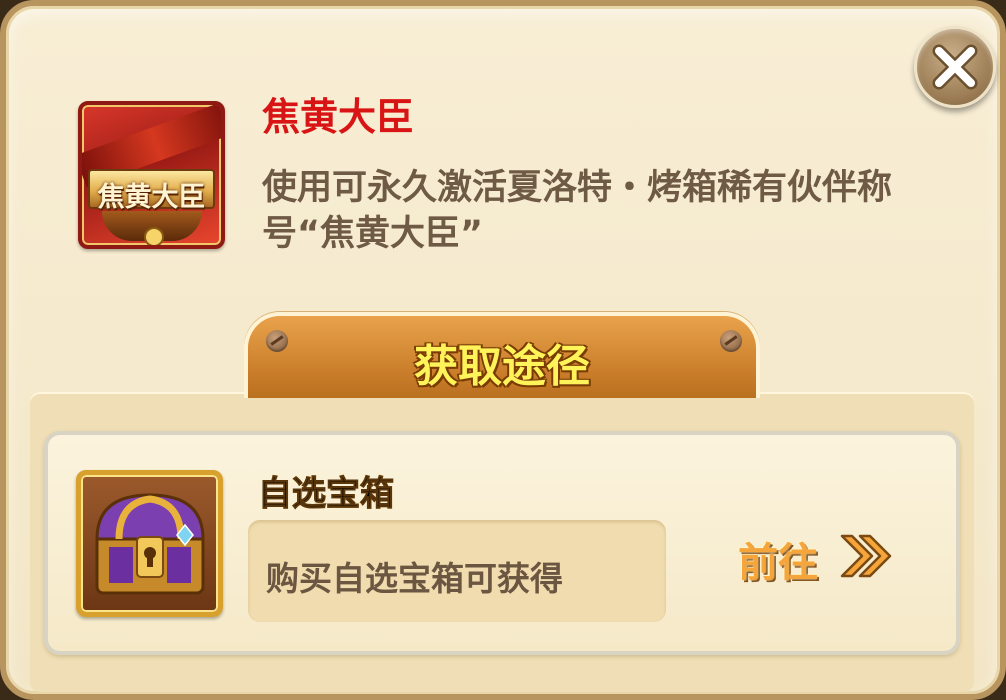 The height and width of the screenshot is (700, 1006). I want to click on title-plate: 焦黄大臣, so click(151, 191).